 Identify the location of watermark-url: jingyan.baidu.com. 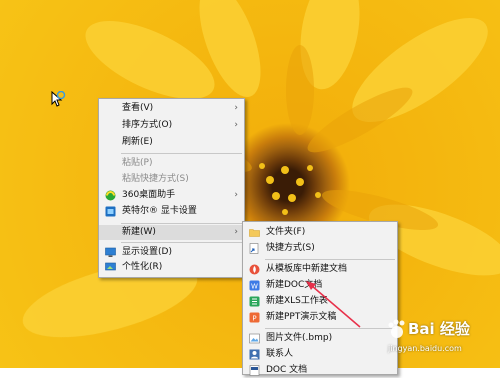
(425, 348).